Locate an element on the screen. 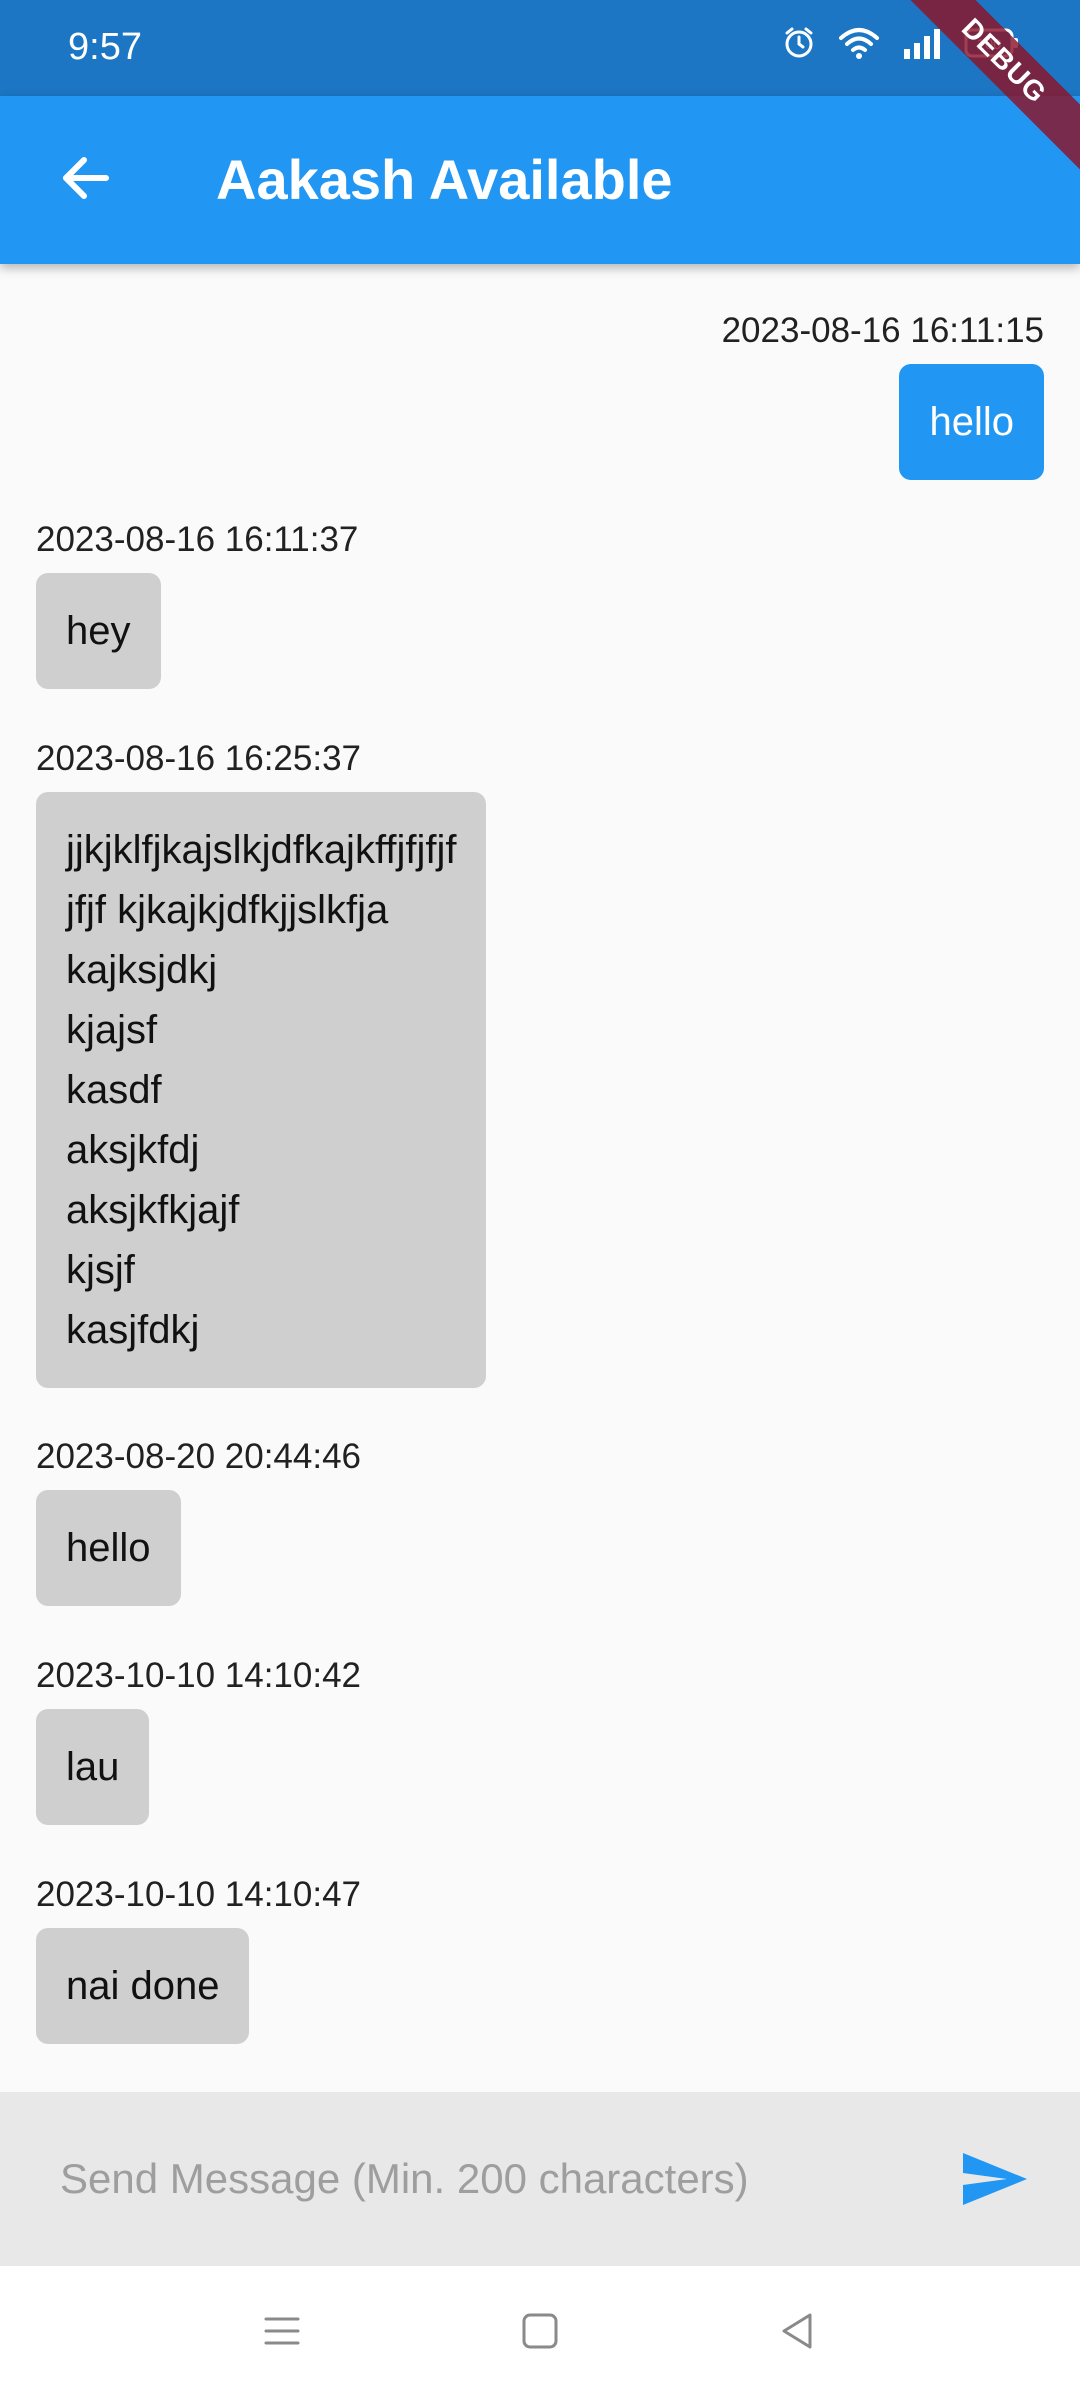 This screenshot has height=2400, width=1080. message-timestamp: 2023-08-16 16:11:15 is located at coordinates (882, 330).